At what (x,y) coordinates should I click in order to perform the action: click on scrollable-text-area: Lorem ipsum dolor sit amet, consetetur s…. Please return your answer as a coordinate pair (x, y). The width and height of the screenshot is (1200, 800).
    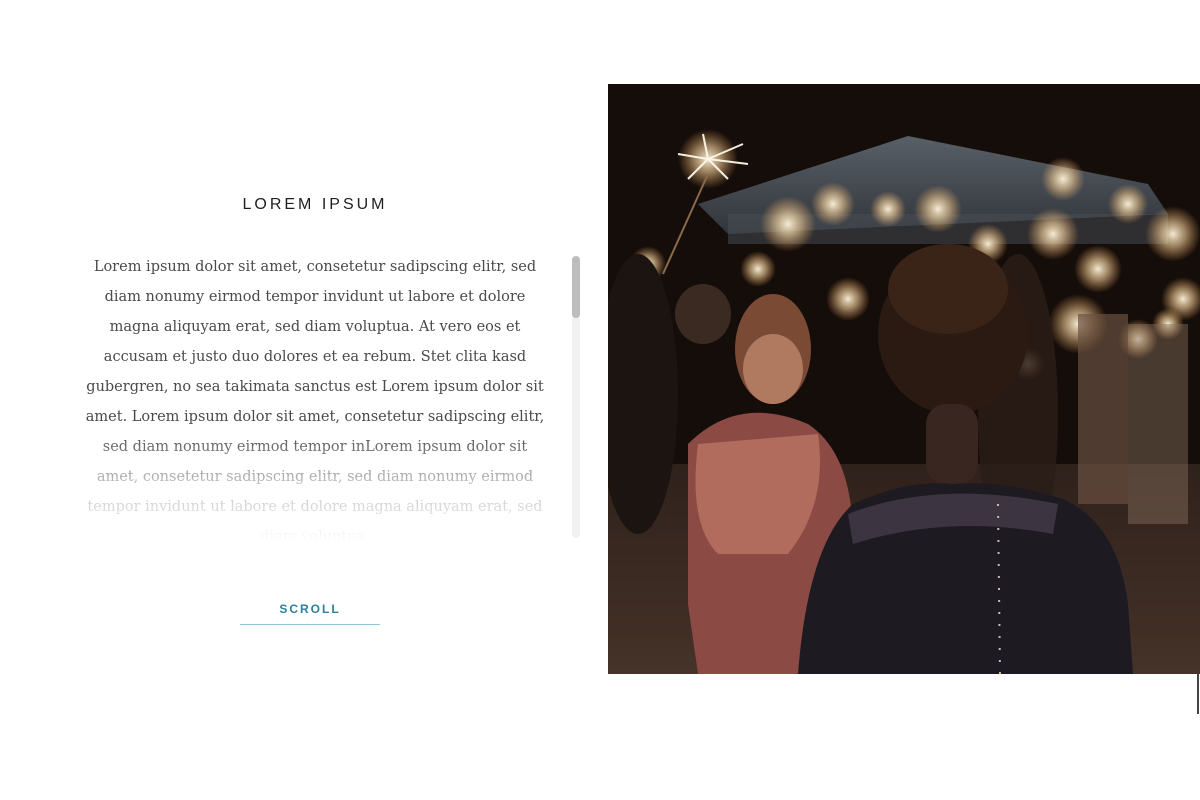
    Looking at the image, I should click on (315, 397).